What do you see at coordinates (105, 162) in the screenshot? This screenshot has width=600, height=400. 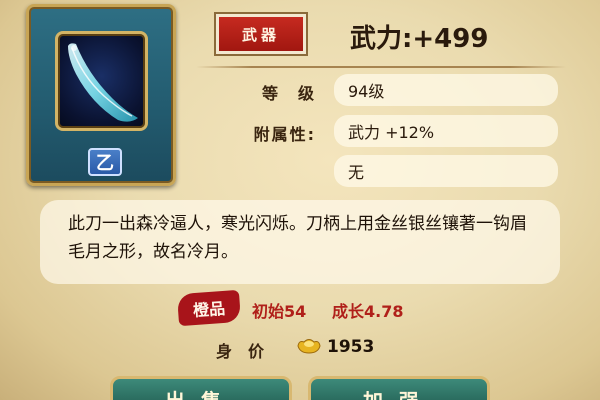 I see `grade-badge: 乙` at bounding box center [105, 162].